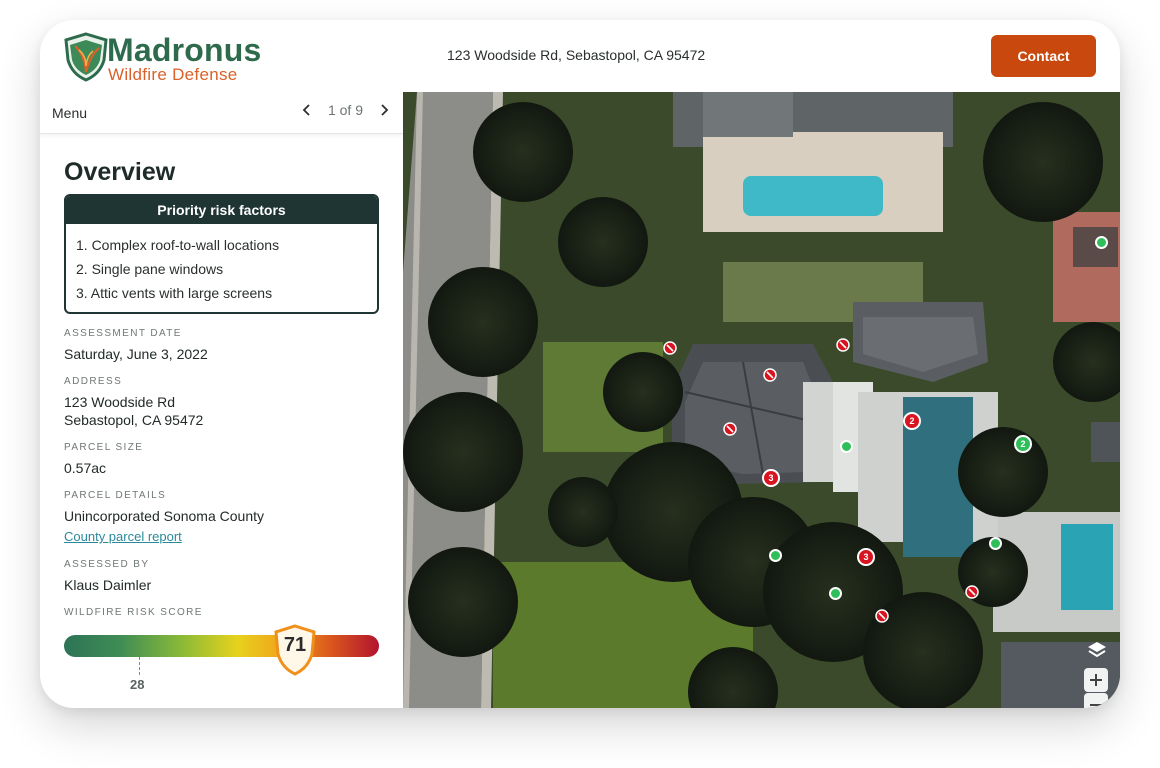 This screenshot has width=1160, height=768. What do you see at coordinates (139, 666) in the screenshot?
I see `reference-score-tick` at bounding box center [139, 666].